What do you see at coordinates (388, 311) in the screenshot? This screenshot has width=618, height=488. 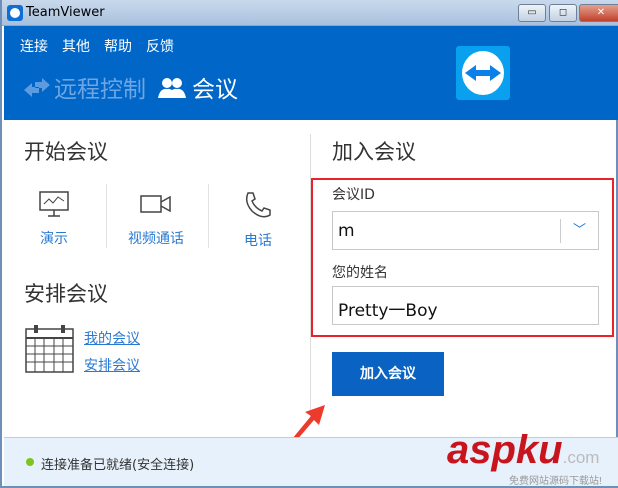 I see `your-name-value: Pretty一Boy` at bounding box center [388, 311].